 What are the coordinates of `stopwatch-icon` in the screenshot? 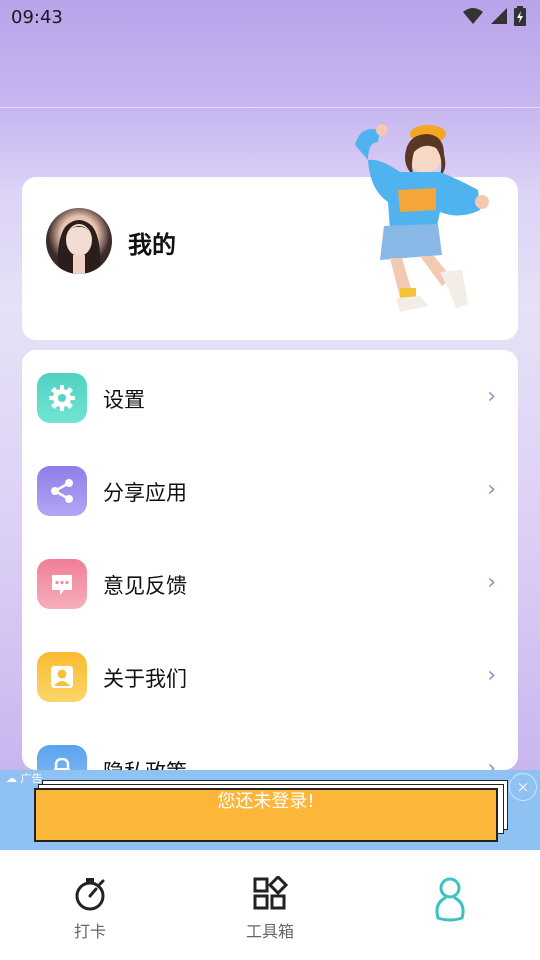 It's located at (90, 894).